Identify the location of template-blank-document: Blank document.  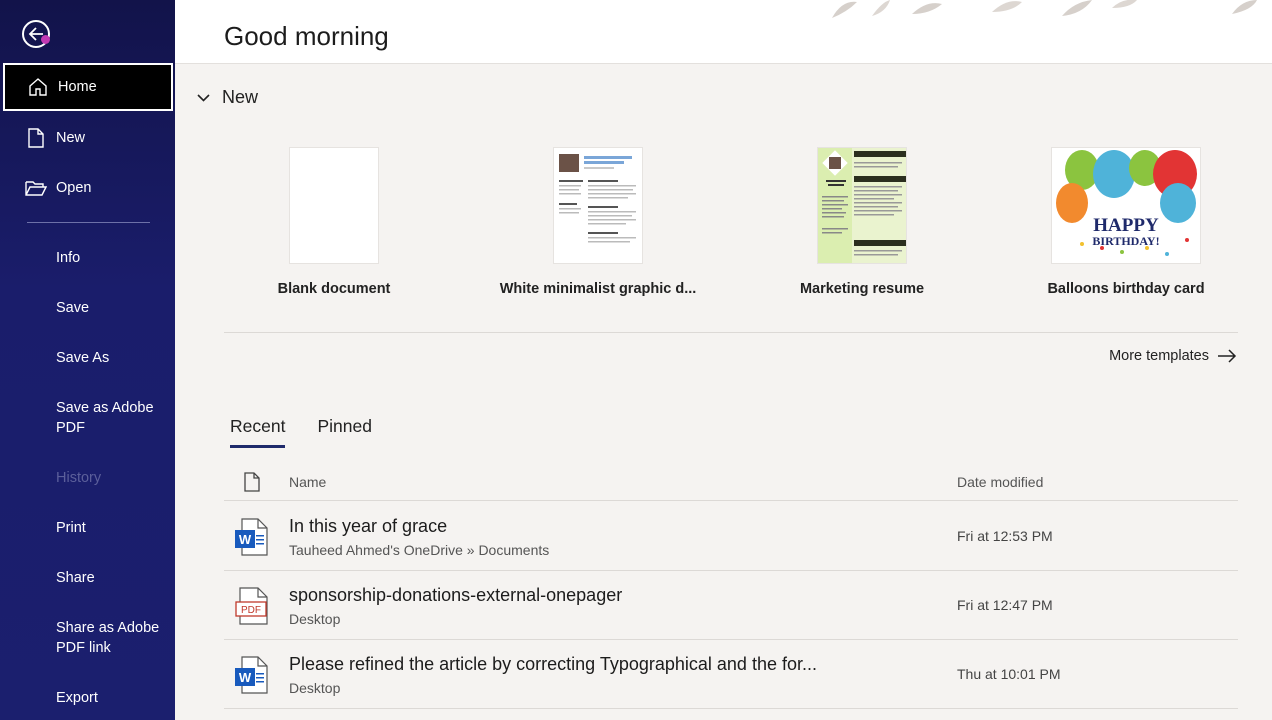
(334, 222).